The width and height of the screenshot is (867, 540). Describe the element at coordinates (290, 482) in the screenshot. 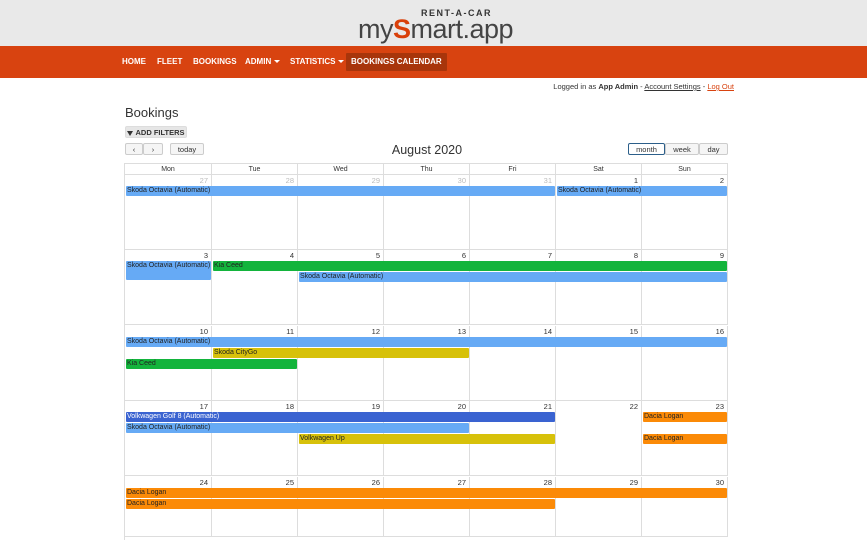

I see `day-number: 25` at that location.